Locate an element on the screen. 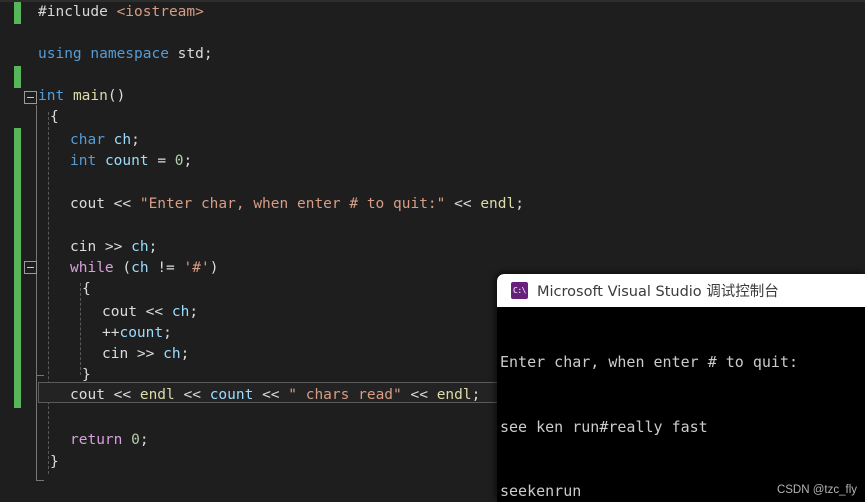 Image resolution: width=865 pixels, height=502 pixels. code-line-15: cout << ch; is located at coordinates (150, 312).